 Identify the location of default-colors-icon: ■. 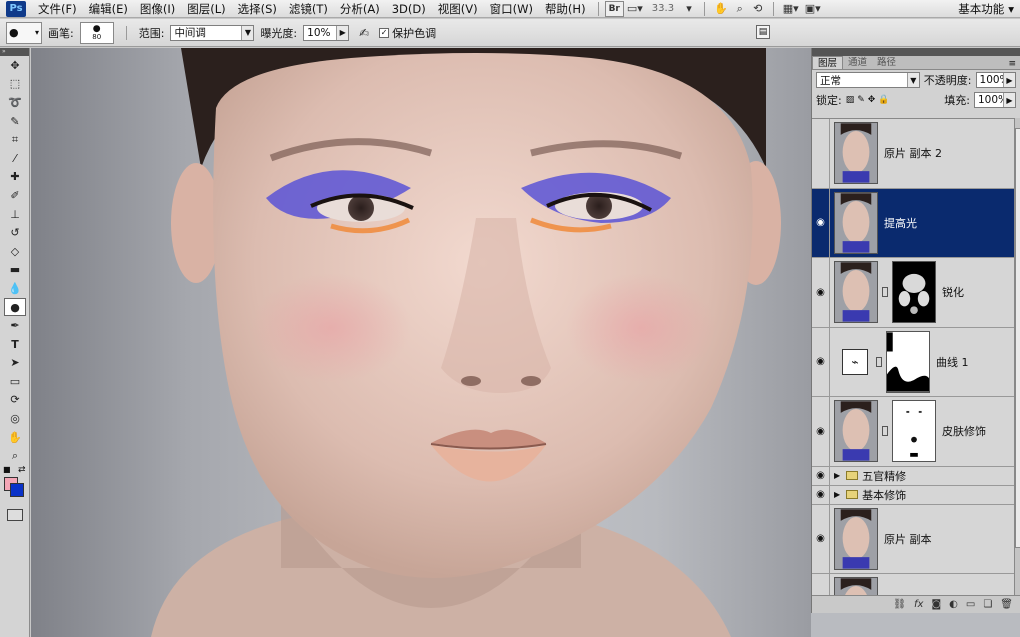
(7, 469).